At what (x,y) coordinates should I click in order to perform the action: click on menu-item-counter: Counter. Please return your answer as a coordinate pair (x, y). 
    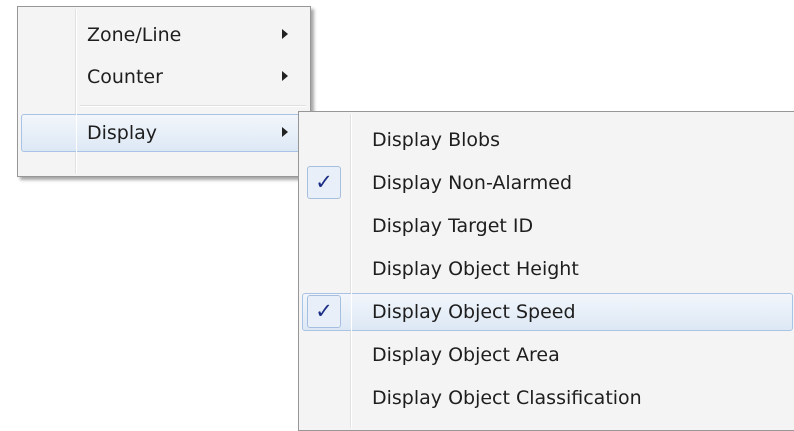
    Looking at the image, I should click on (164, 77).